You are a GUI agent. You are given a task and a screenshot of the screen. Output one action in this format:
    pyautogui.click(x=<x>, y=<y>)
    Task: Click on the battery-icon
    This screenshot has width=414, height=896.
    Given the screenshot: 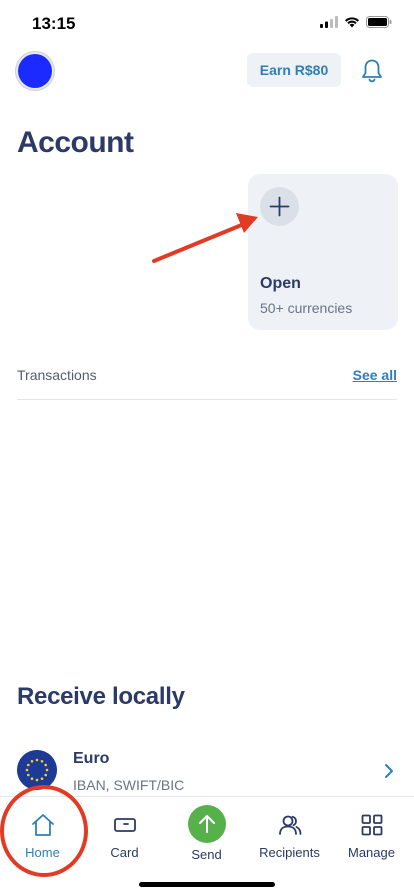 What is the action you would take?
    pyautogui.click(x=379, y=22)
    